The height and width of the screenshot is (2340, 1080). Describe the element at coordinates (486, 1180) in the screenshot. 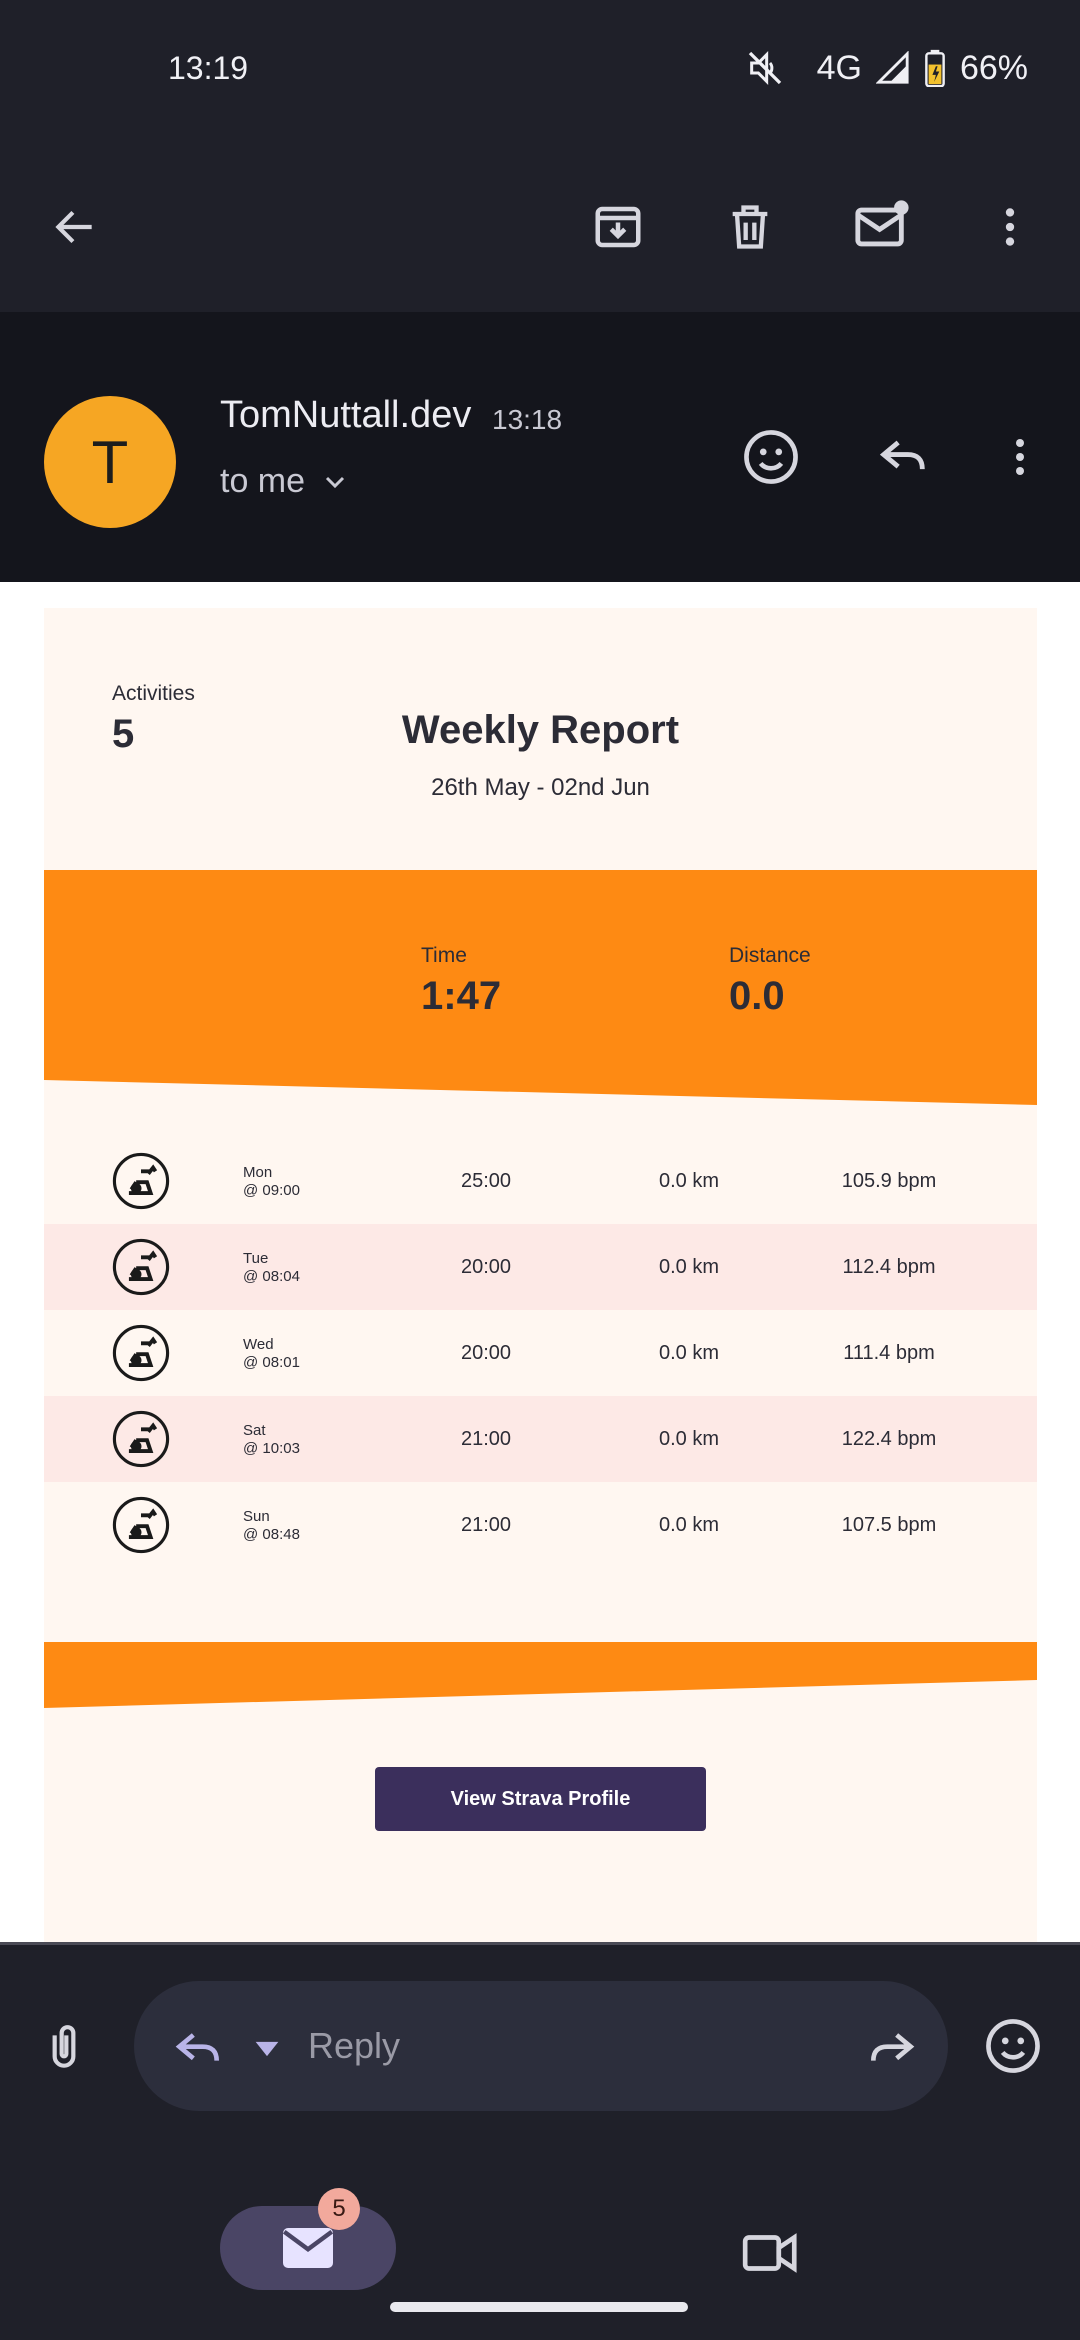

I see `activity-duration: 25:00` at that location.